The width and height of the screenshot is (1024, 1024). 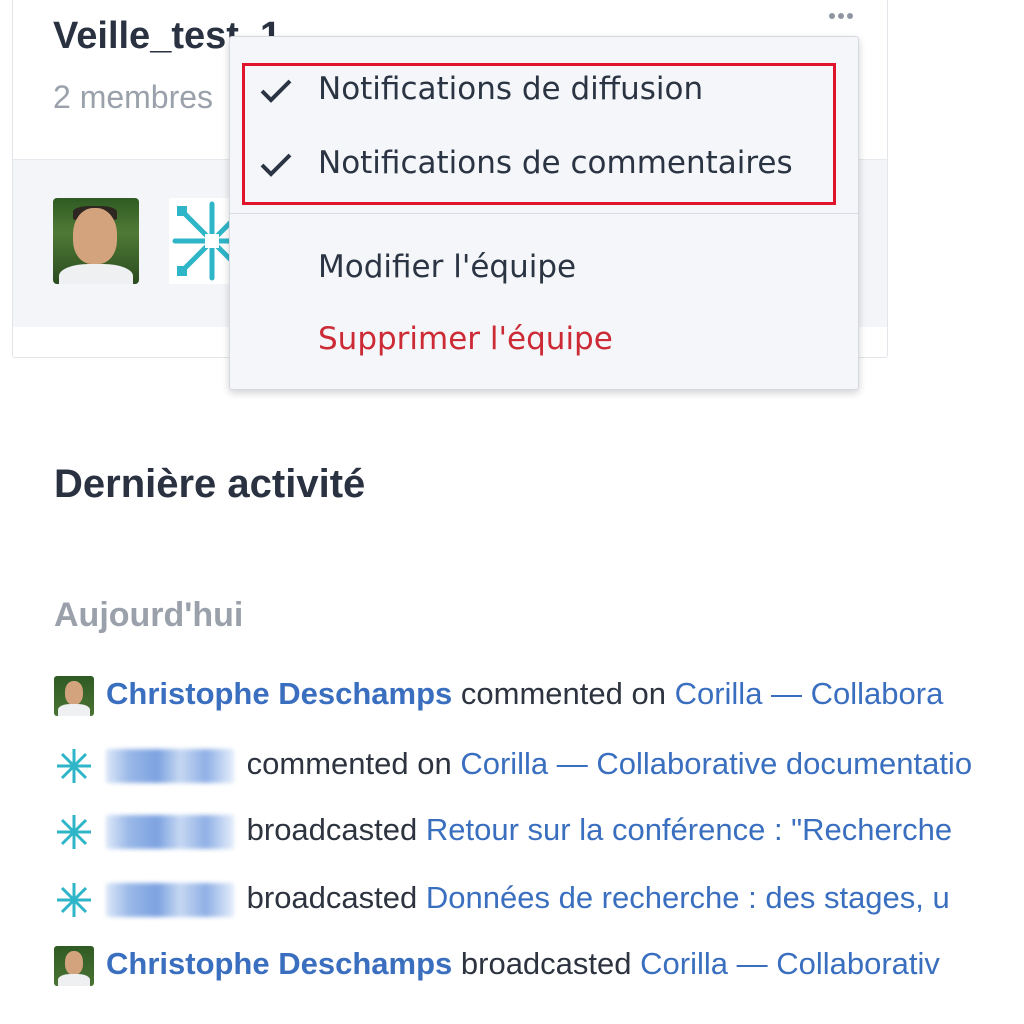 What do you see at coordinates (688, 897) in the screenshot?
I see `activity-item-link: Données de recherche : des stages, u` at bounding box center [688, 897].